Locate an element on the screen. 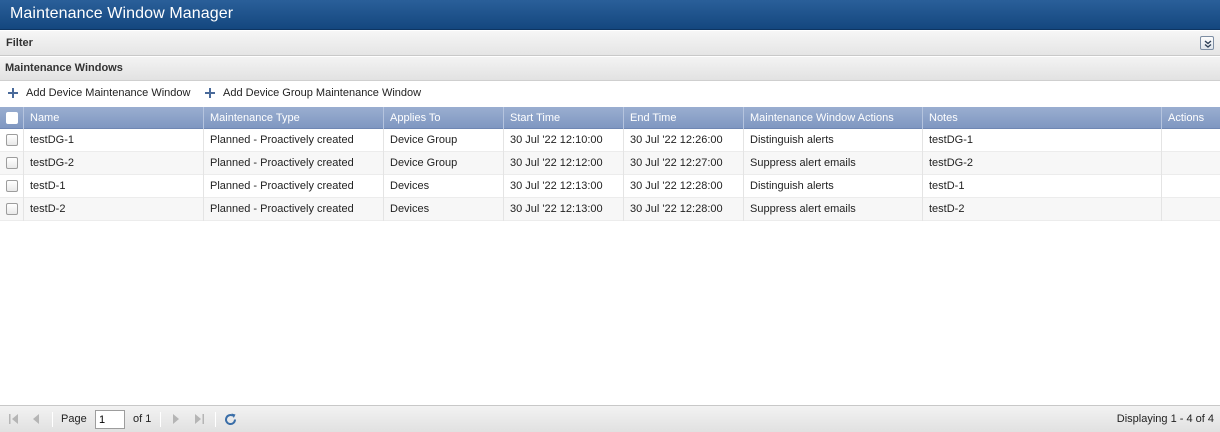  cell-name: testDG-2 is located at coordinates (114, 163).